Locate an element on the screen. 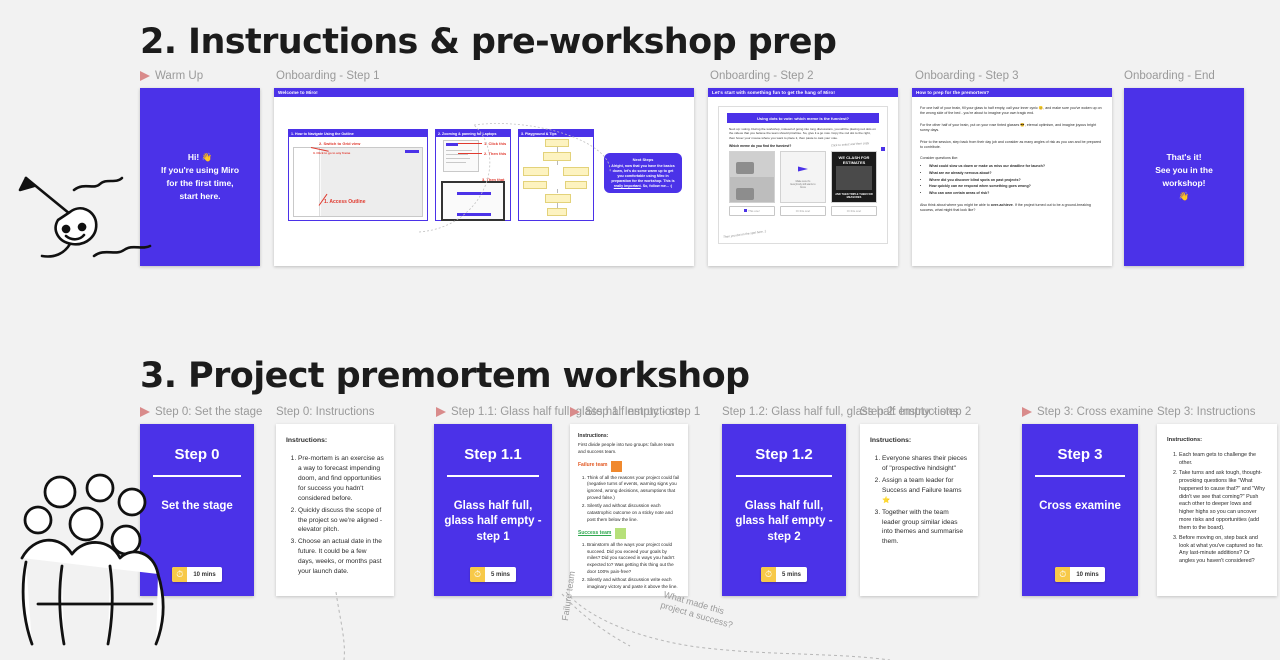  end-line-1: That's it! is located at coordinates (1184, 156).